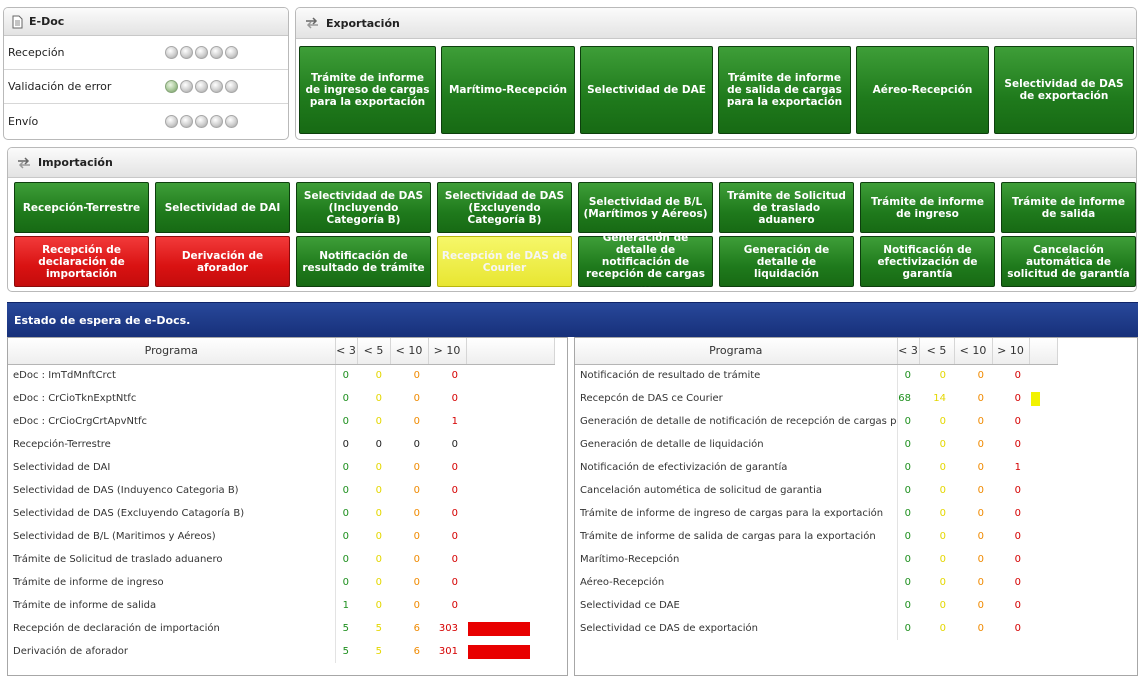  I want to click on table-row: Trámite de informe de salida 1 0 0 0, so click(281, 605).